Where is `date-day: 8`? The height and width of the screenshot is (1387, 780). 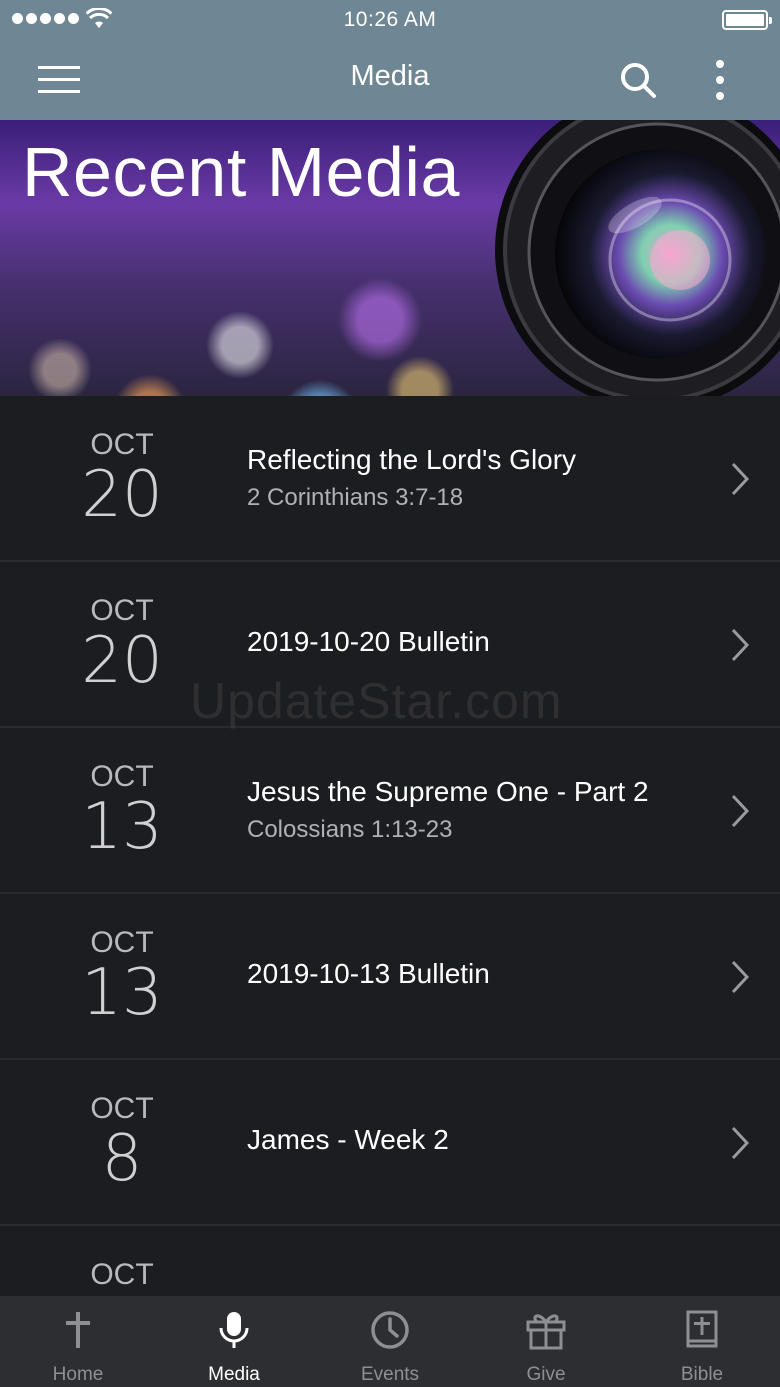 date-day: 8 is located at coordinates (122, 1159).